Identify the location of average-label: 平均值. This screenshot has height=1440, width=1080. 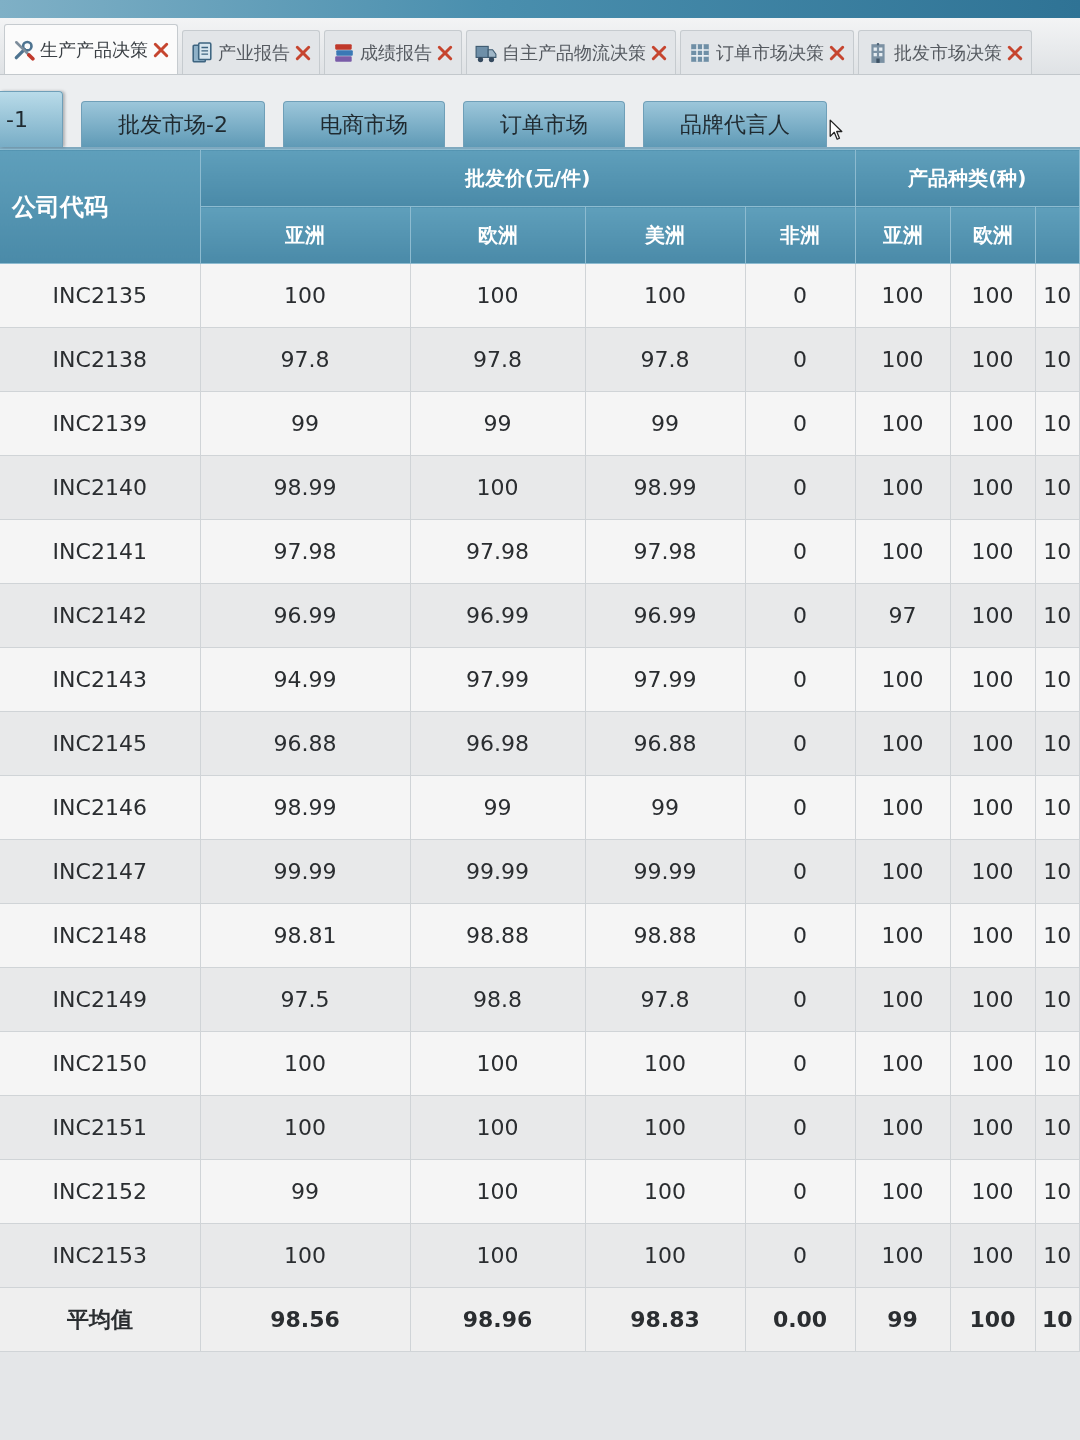
(100, 1319).